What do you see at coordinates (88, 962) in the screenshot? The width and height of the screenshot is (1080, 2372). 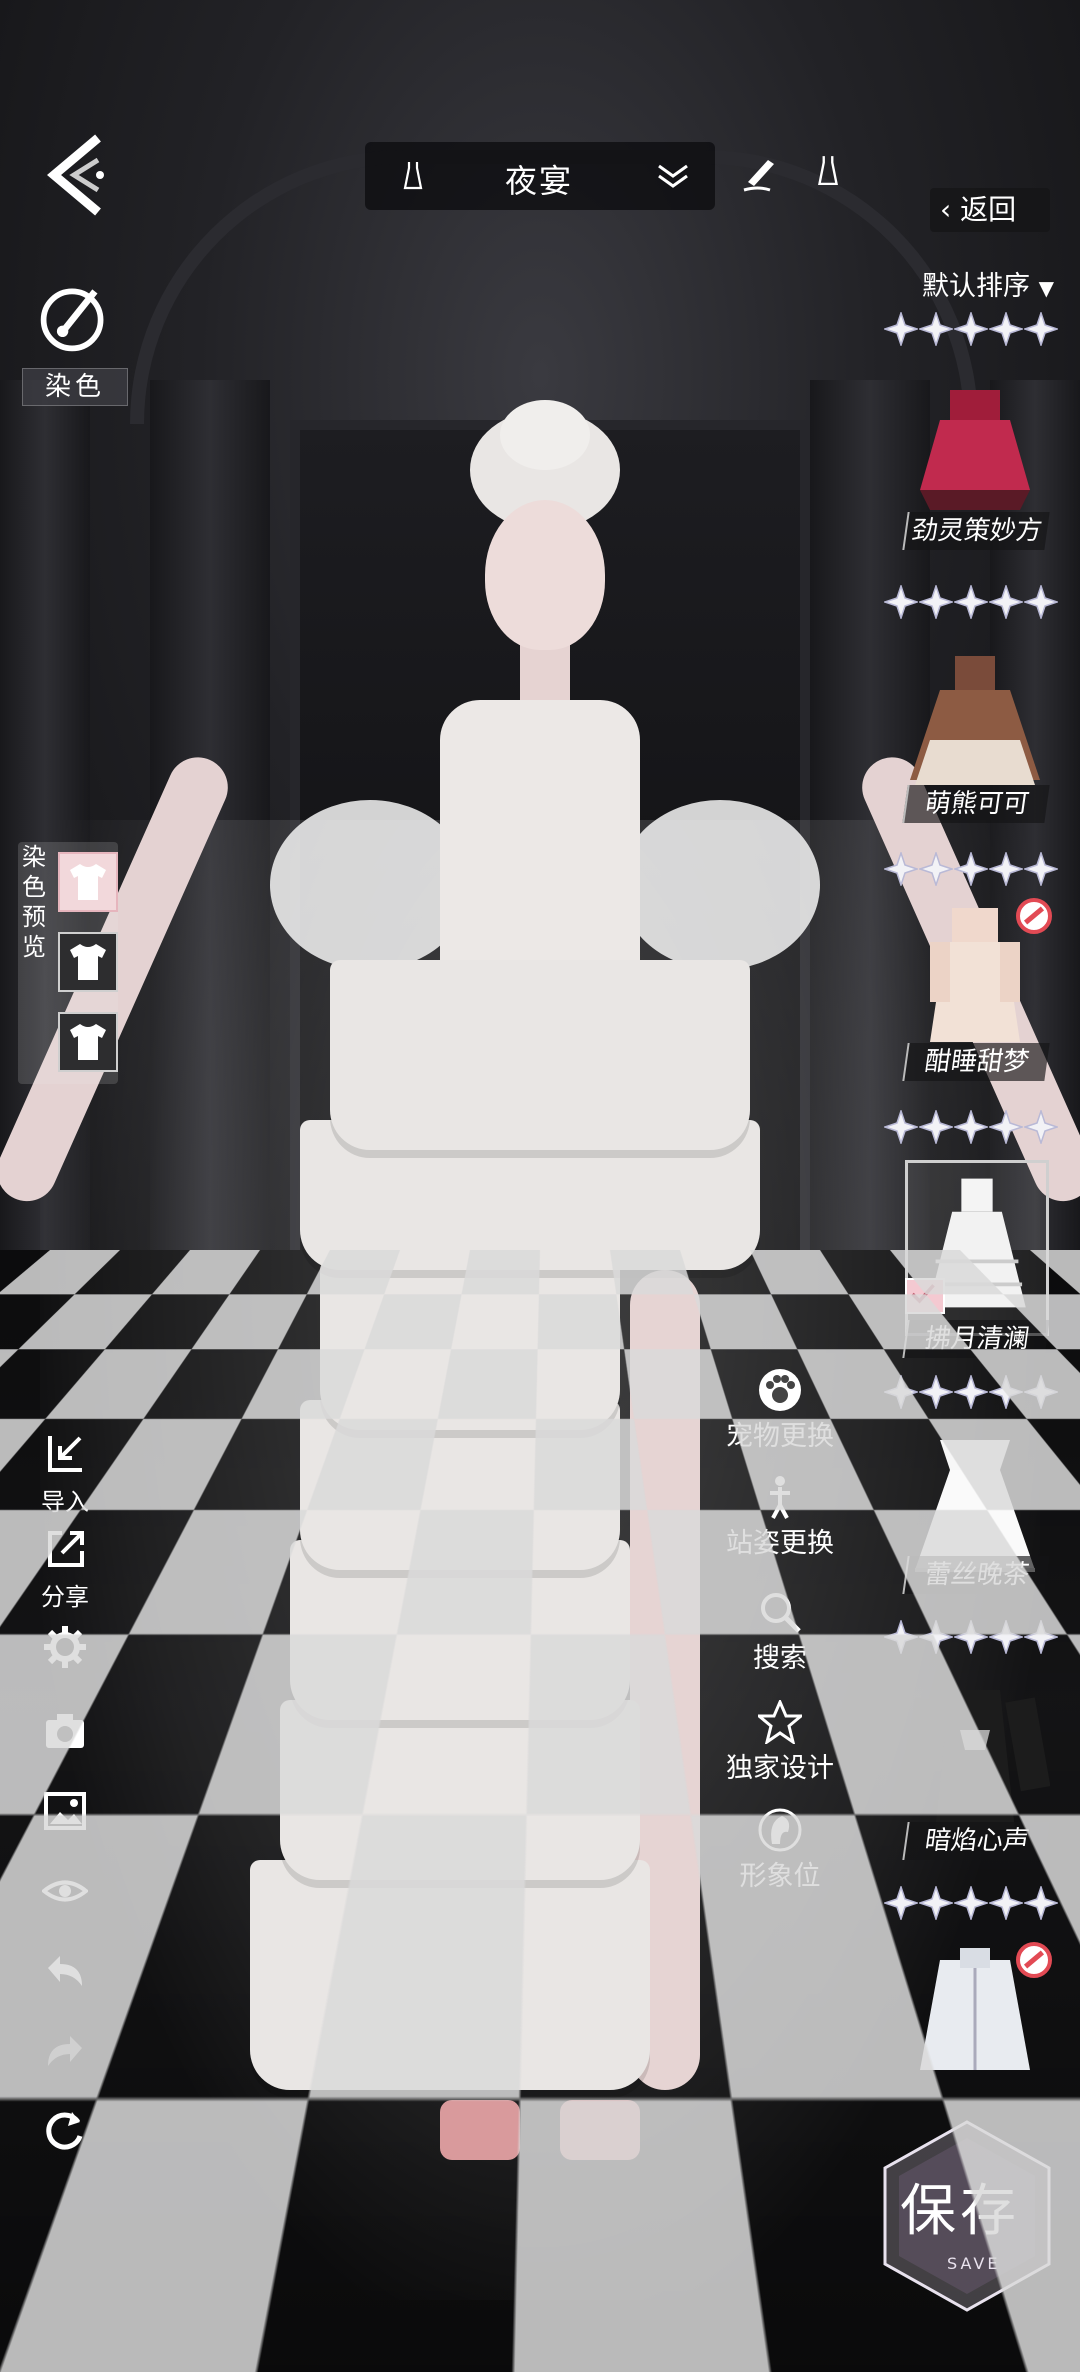 I see `shirt-preview-white` at bounding box center [88, 962].